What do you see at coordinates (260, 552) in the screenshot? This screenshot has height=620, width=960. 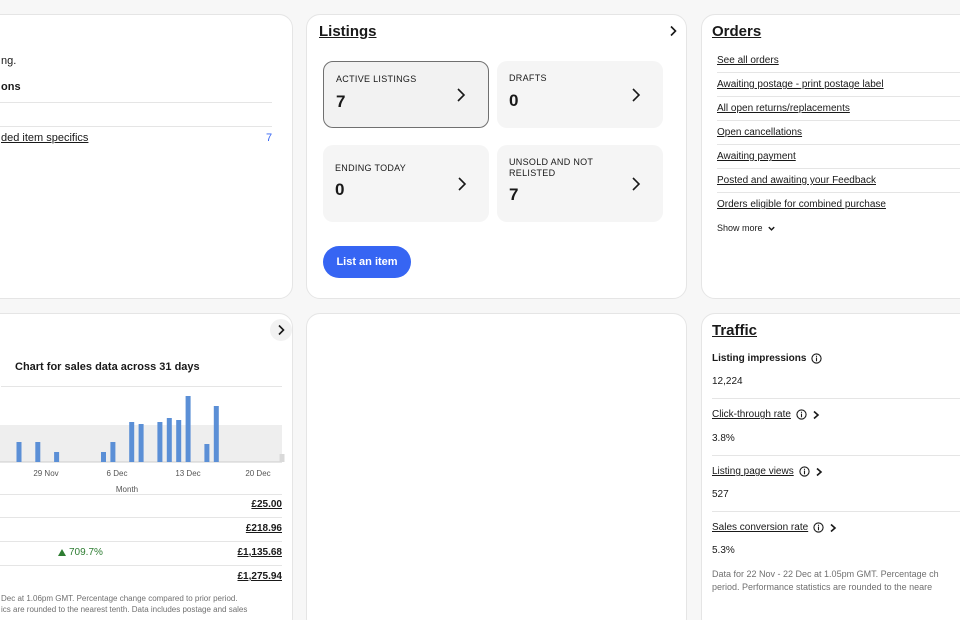 I see `sales-value: £1,135.68` at bounding box center [260, 552].